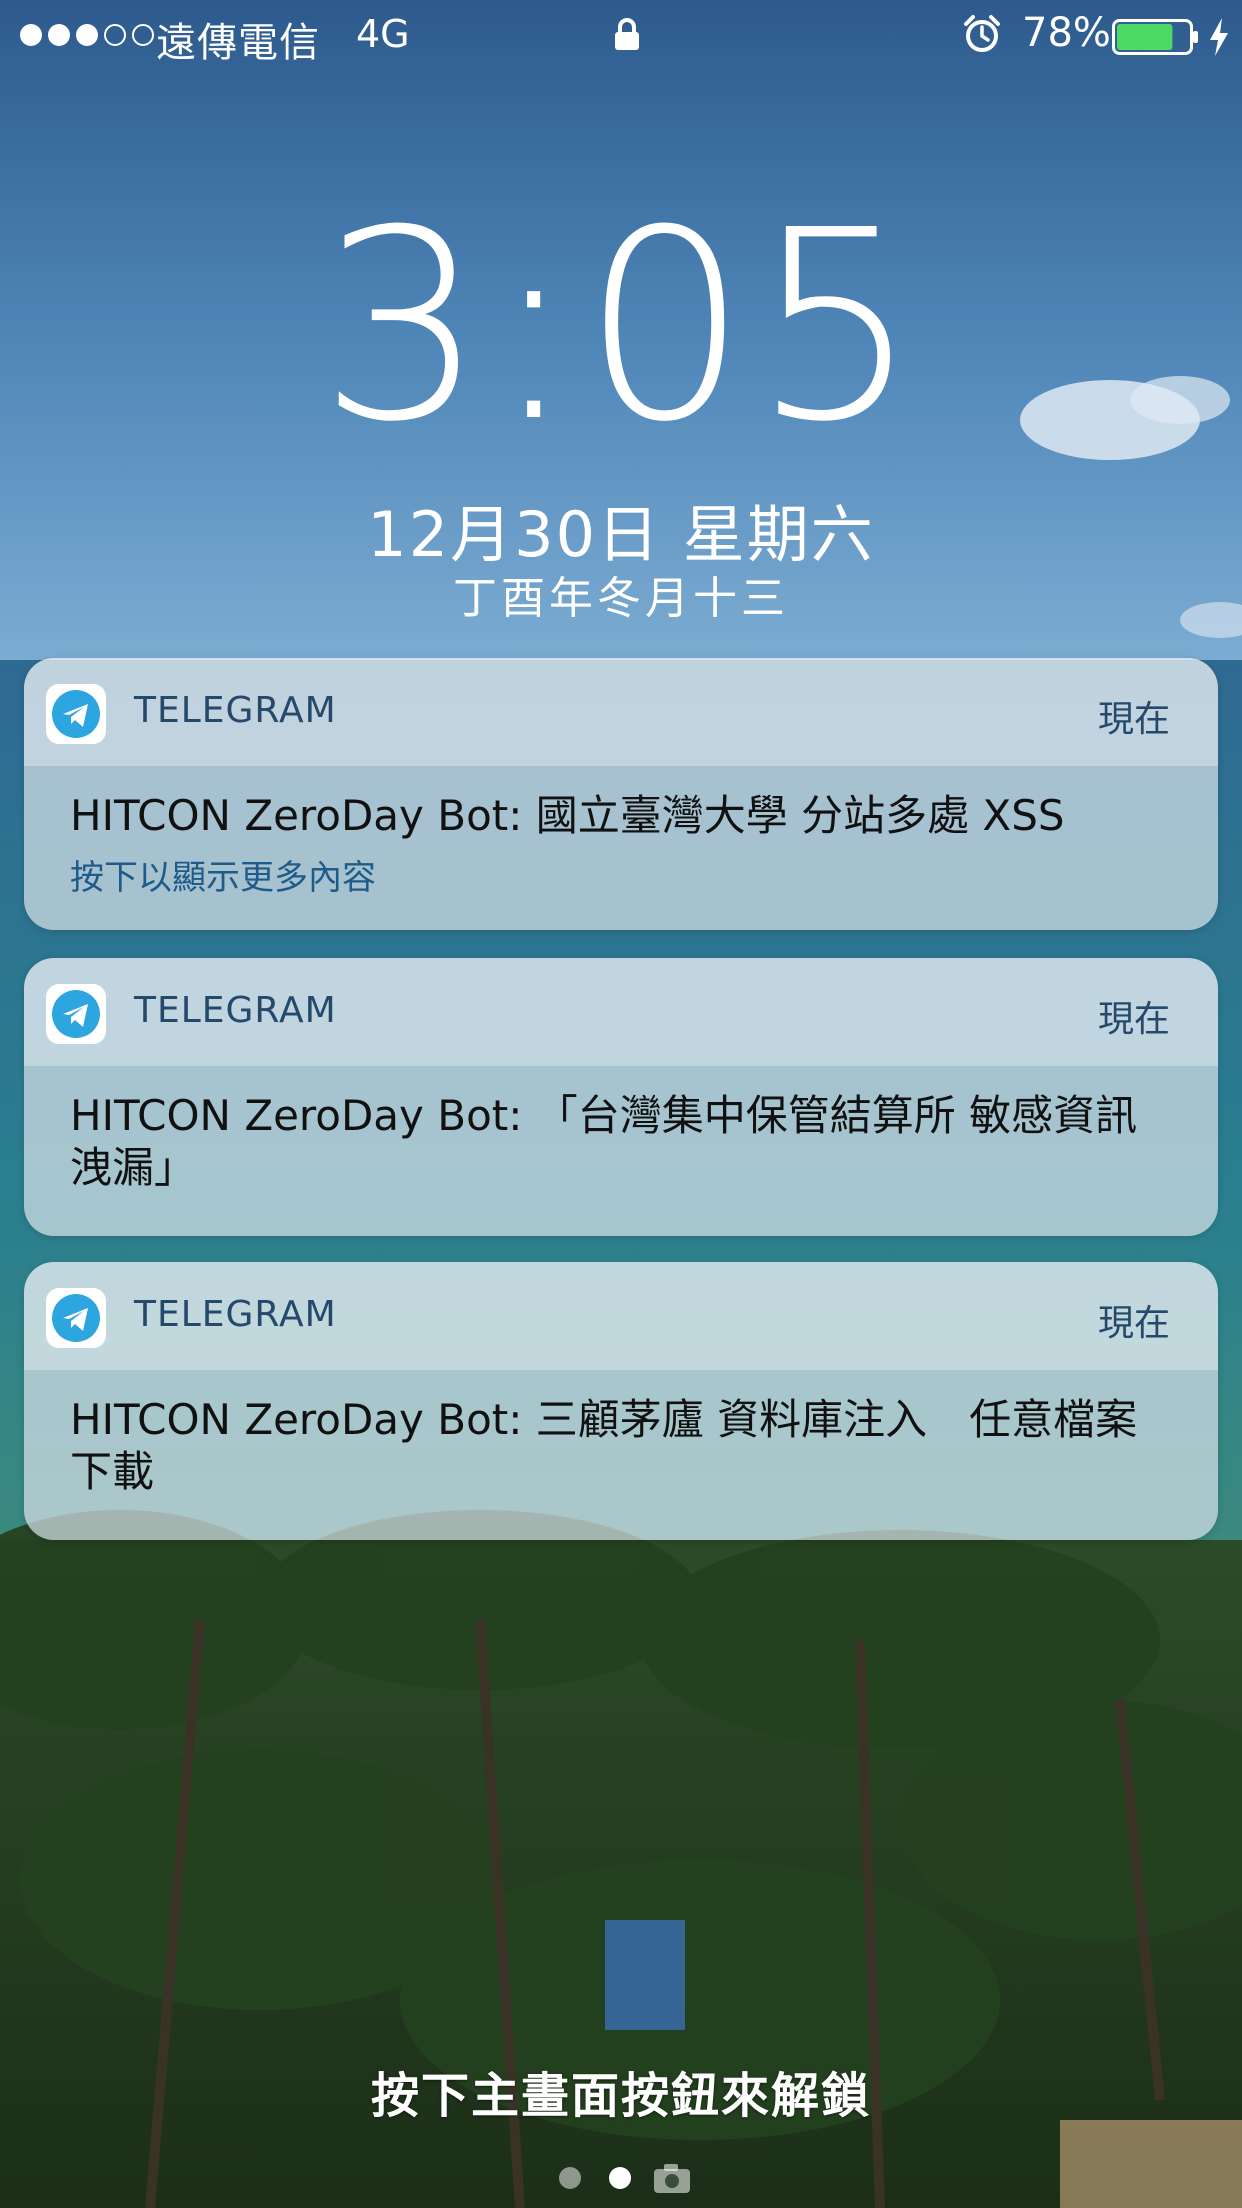 The image size is (1242, 2208). Describe the element at coordinates (383, 34) in the screenshot. I see `network-type: 4G` at that location.